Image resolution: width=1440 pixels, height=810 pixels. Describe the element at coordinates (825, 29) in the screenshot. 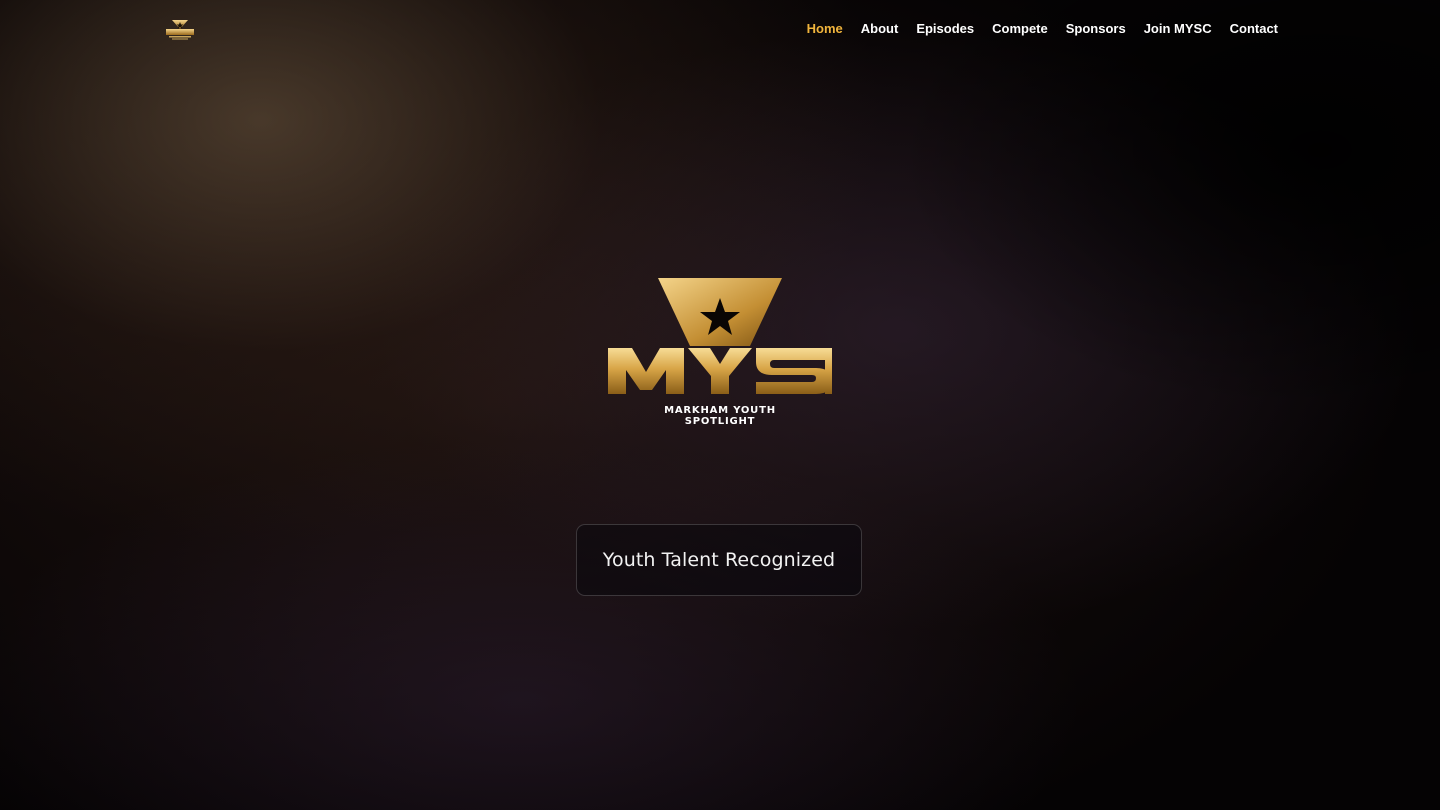

I see `nav-home: Home` at that location.